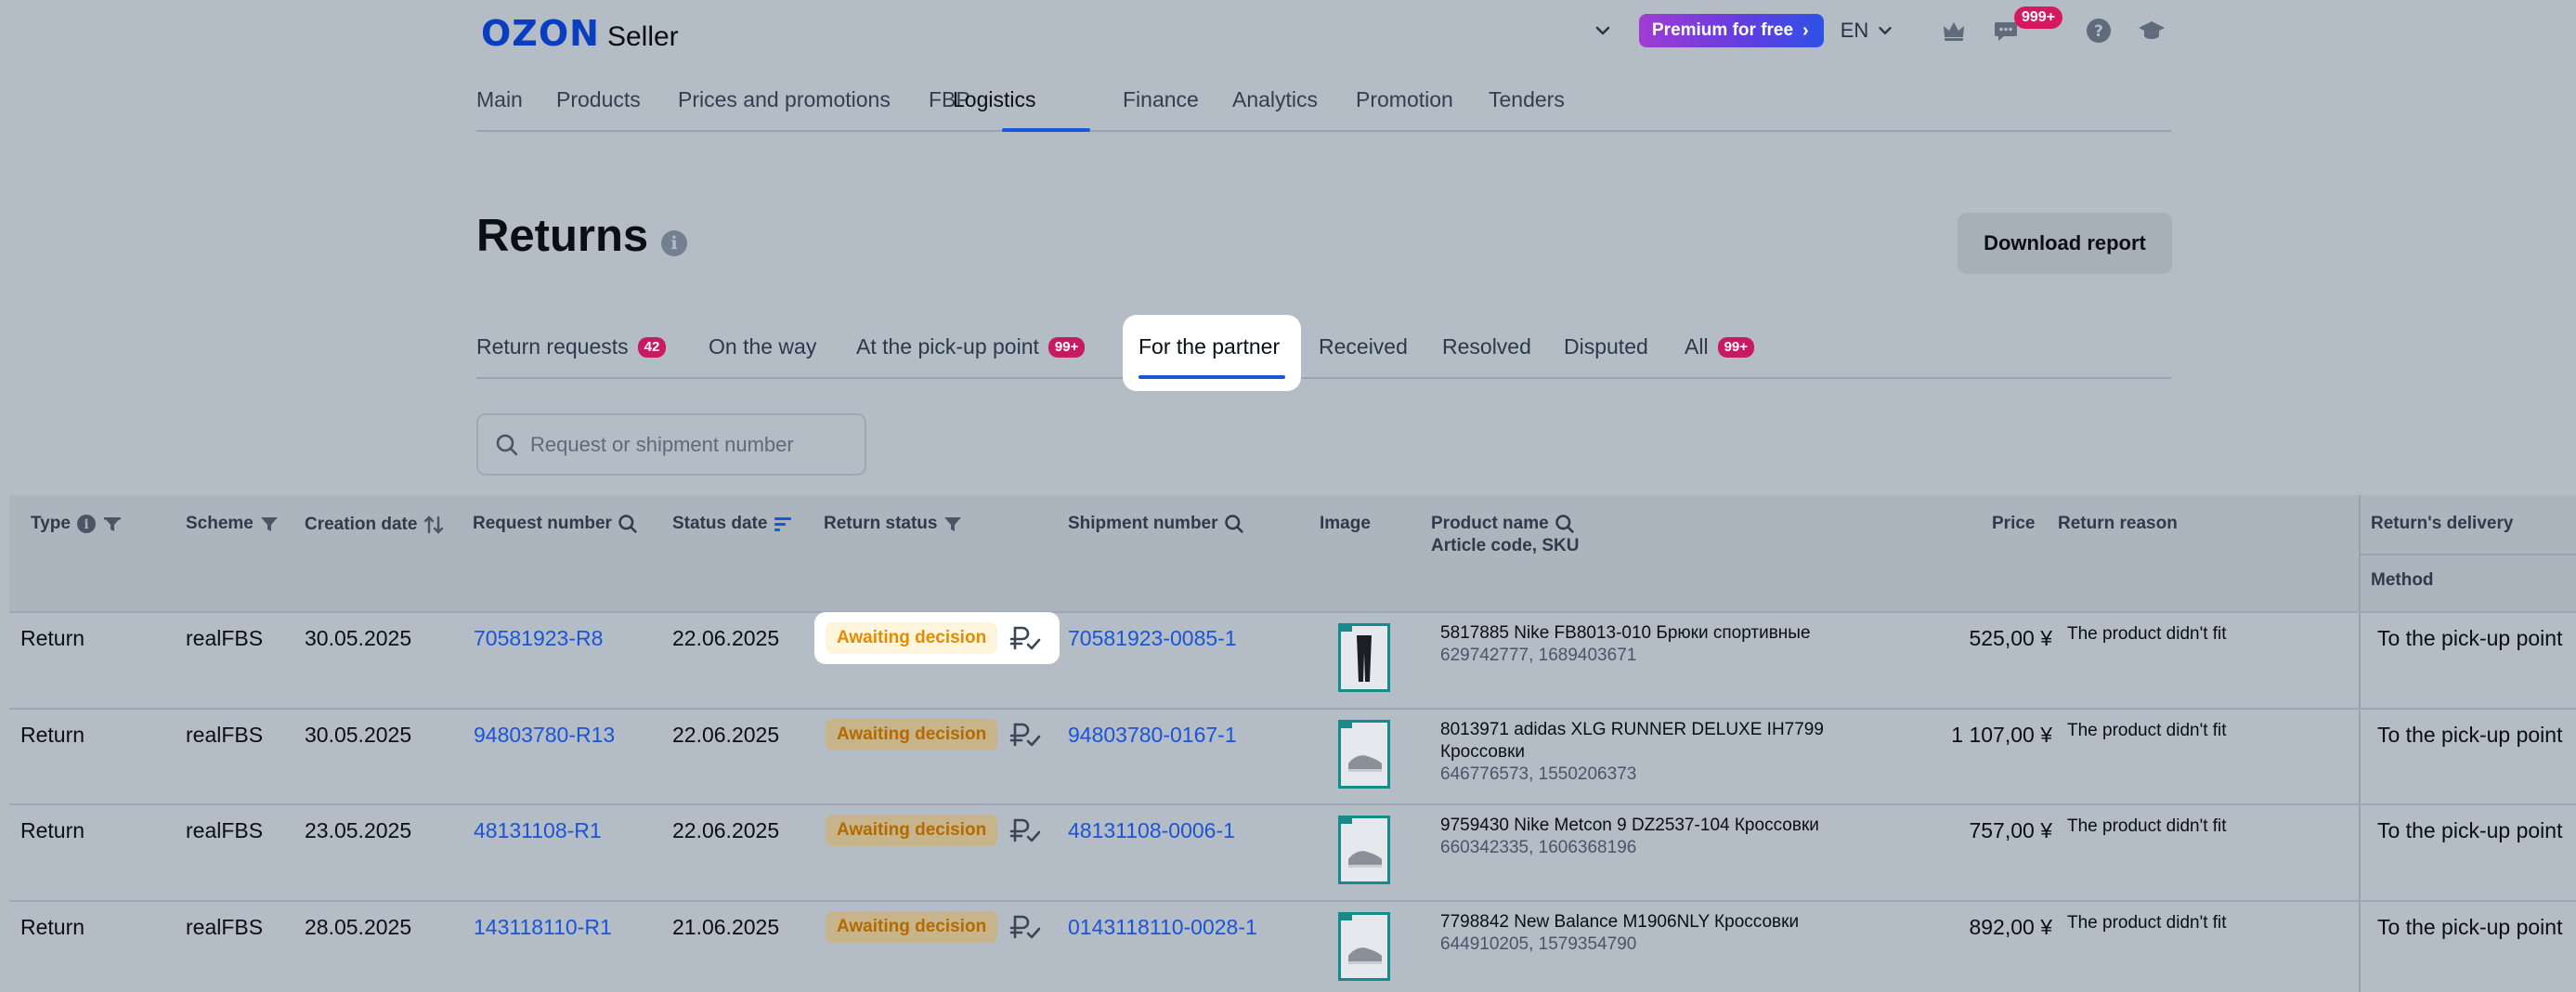  I want to click on column-price: Price, so click(2013, 524).